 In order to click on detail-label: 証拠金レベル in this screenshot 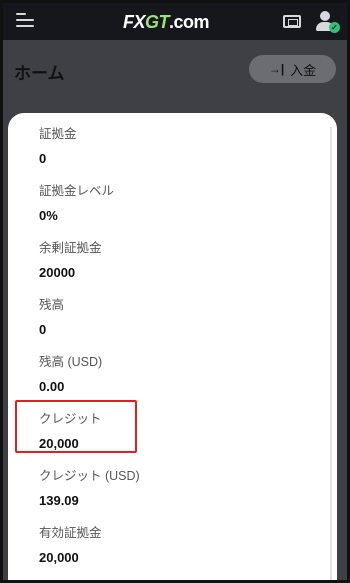, I will do `click(77, 191)`.